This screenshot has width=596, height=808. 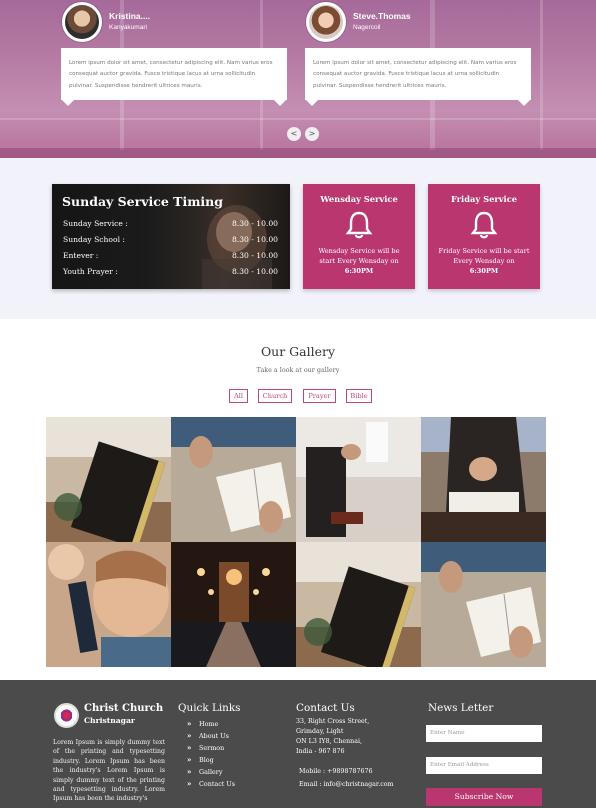 What do you see at coordinates (170, 273) in the screenshot?
I see `timing-row: Youth Prayer : 8.30 - 10.00` at bounding box center [170, 273].